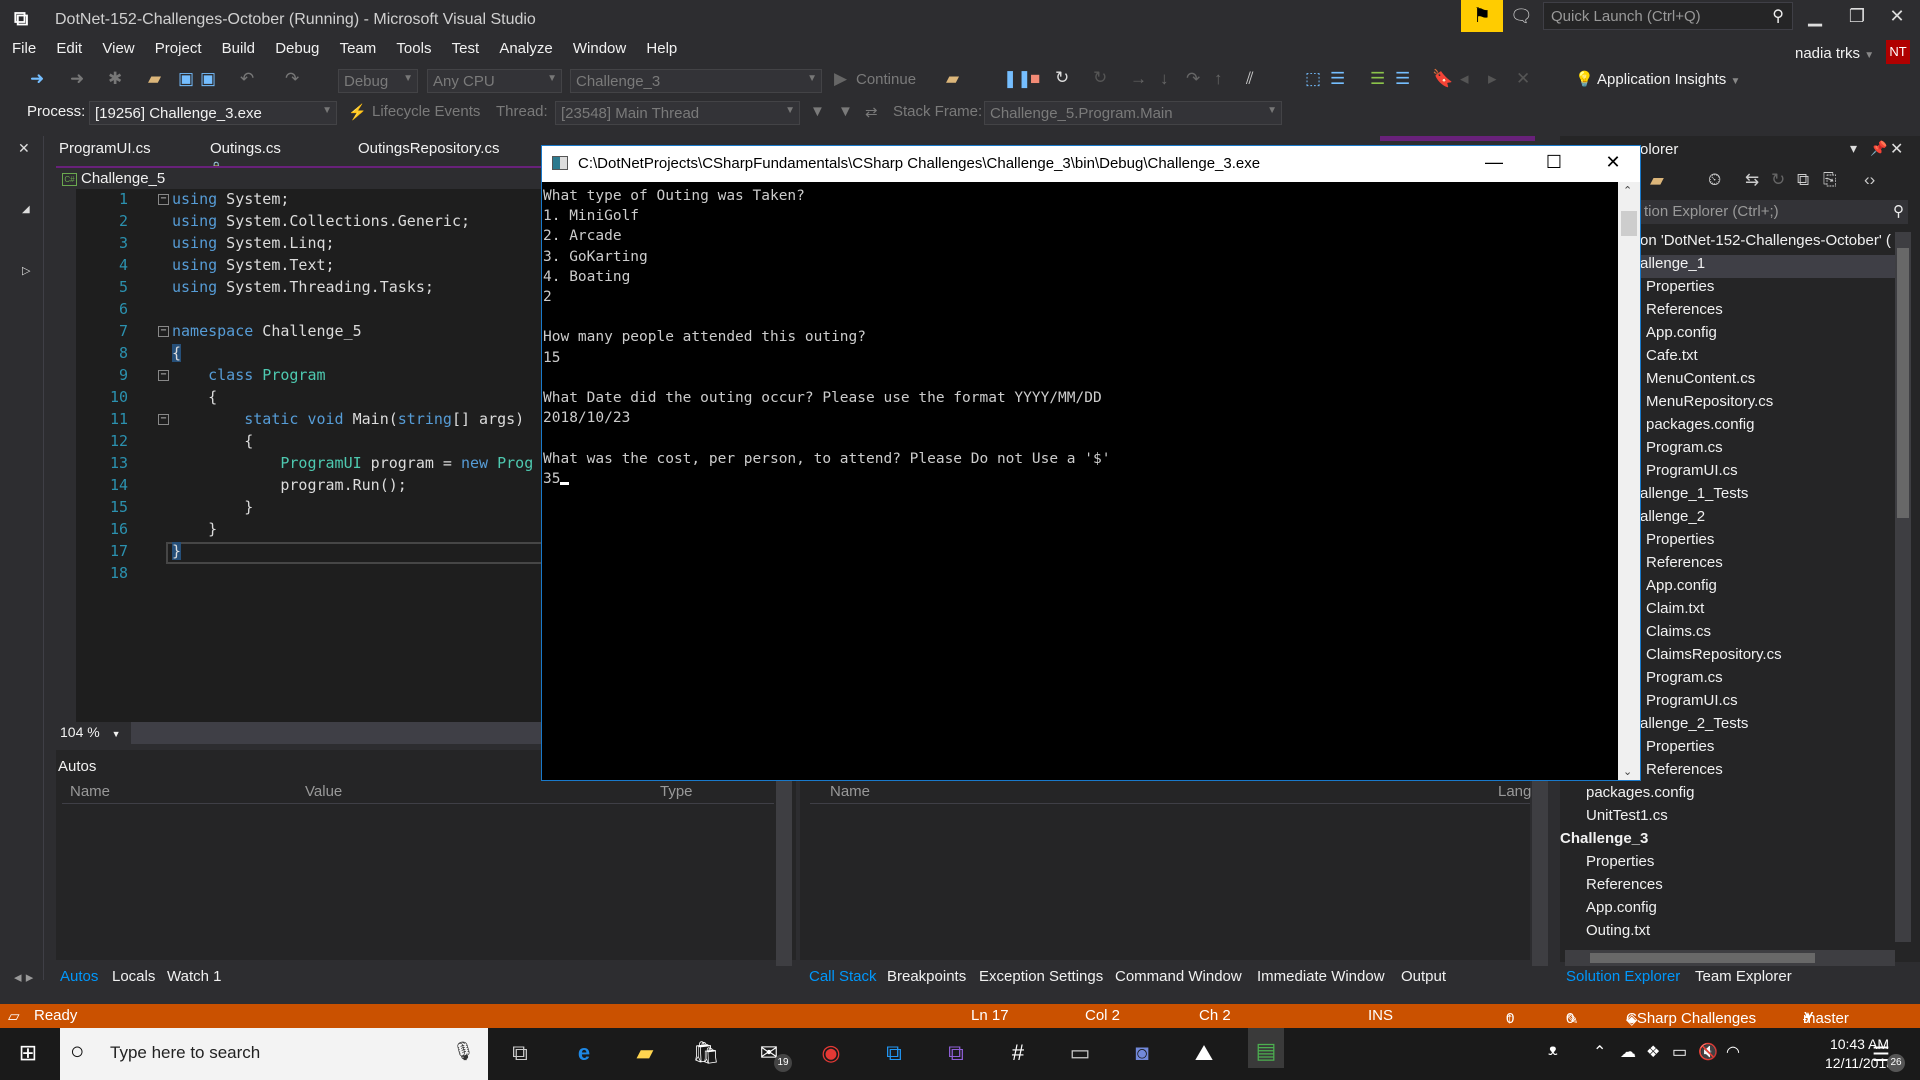 This screenshot has height=1080, width=1920. Describe the element at coordinates (817, 111) in the screenshot. I see `filter-icon: ▼` at that location.